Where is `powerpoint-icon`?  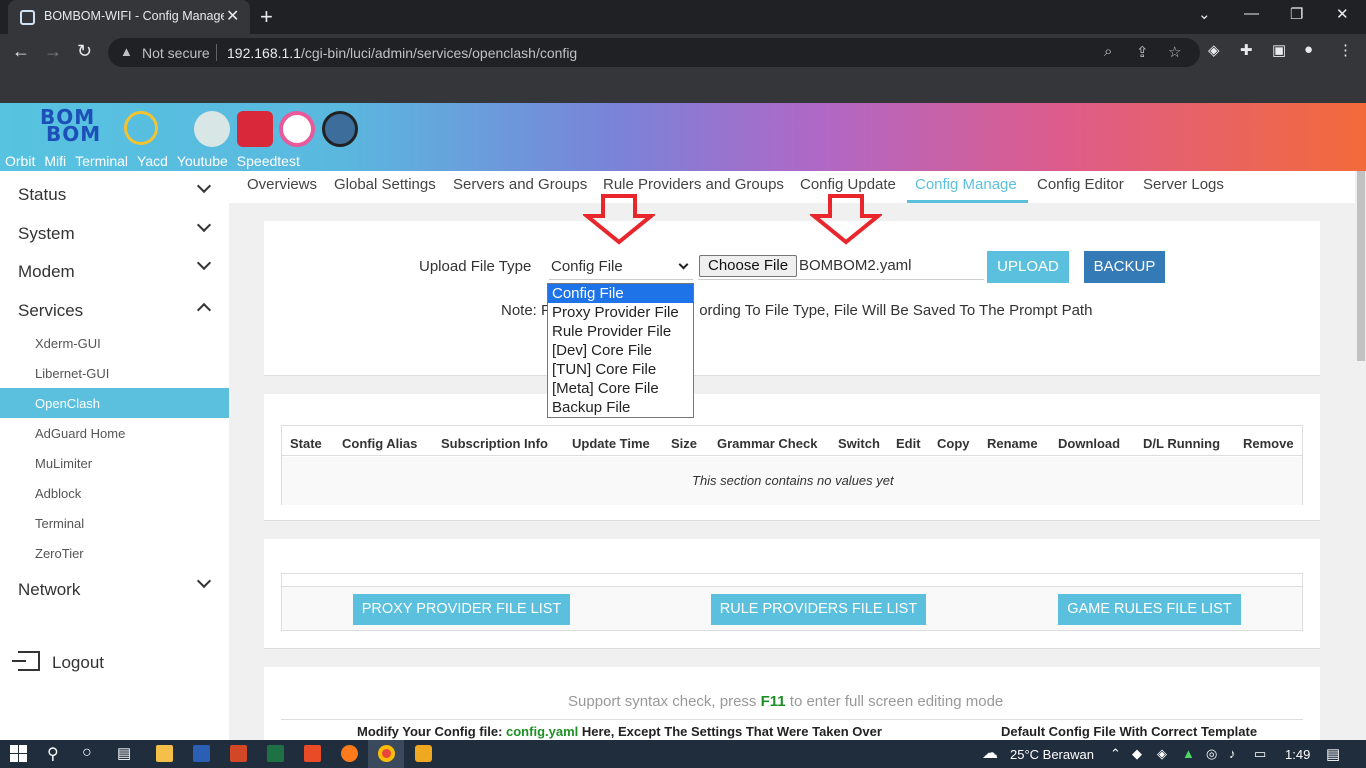
powerpoint-icon is located at coordinates (238, 753).